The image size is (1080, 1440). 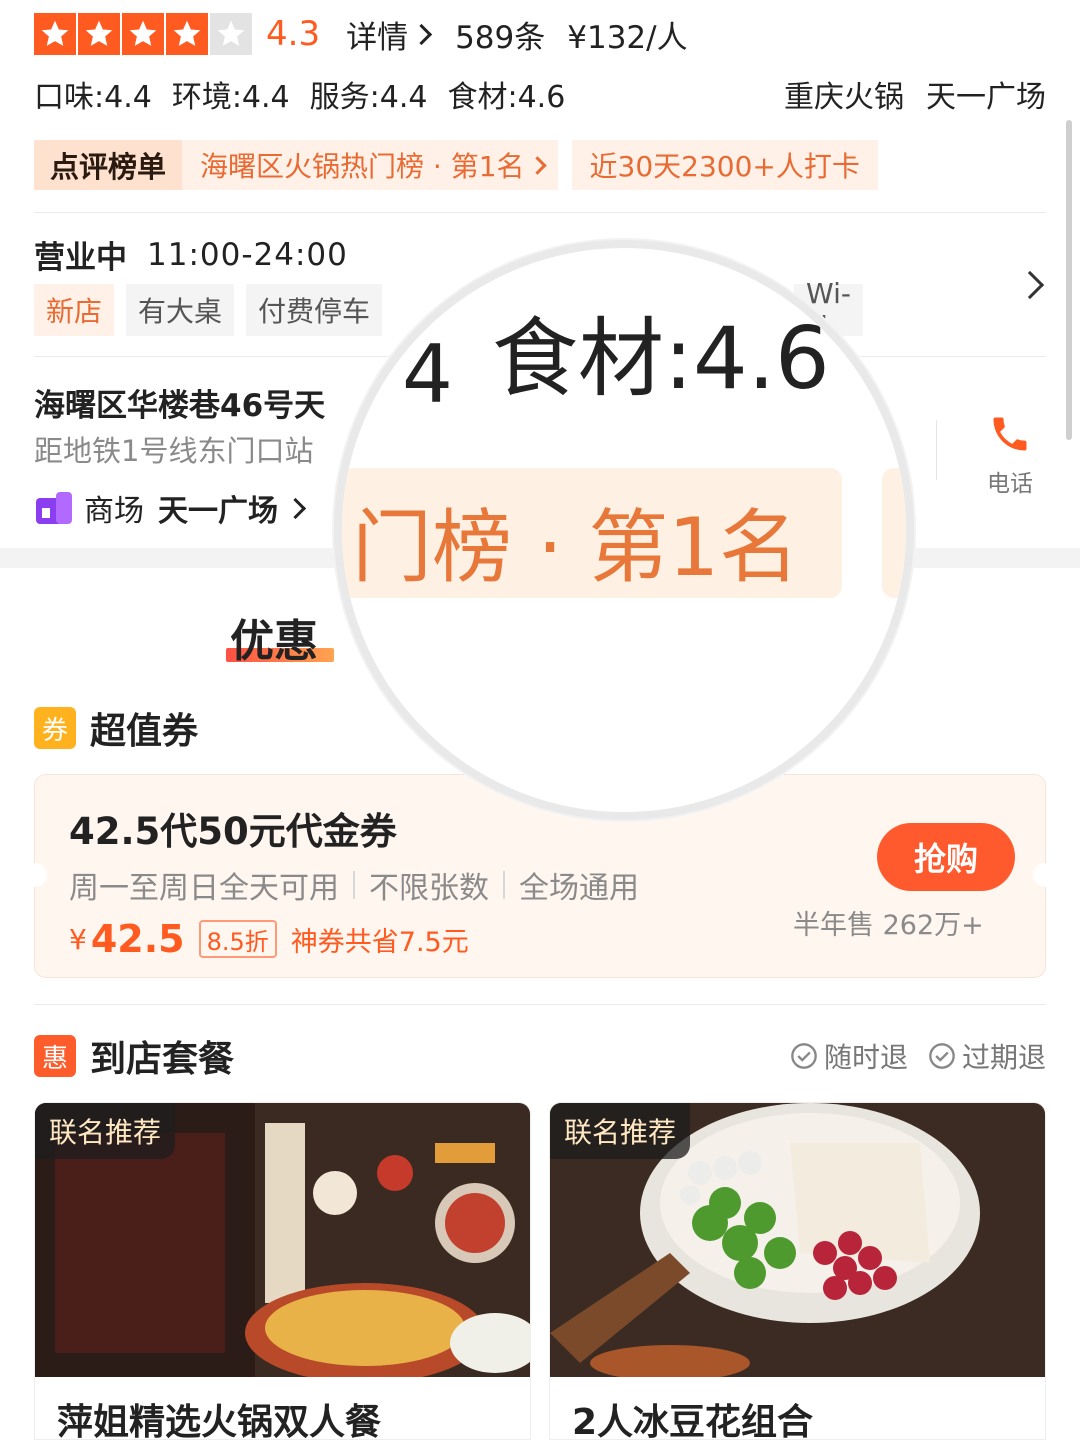 I want to click on coupon-title: 42.5代50元代金券, so click(x=233, y=831).